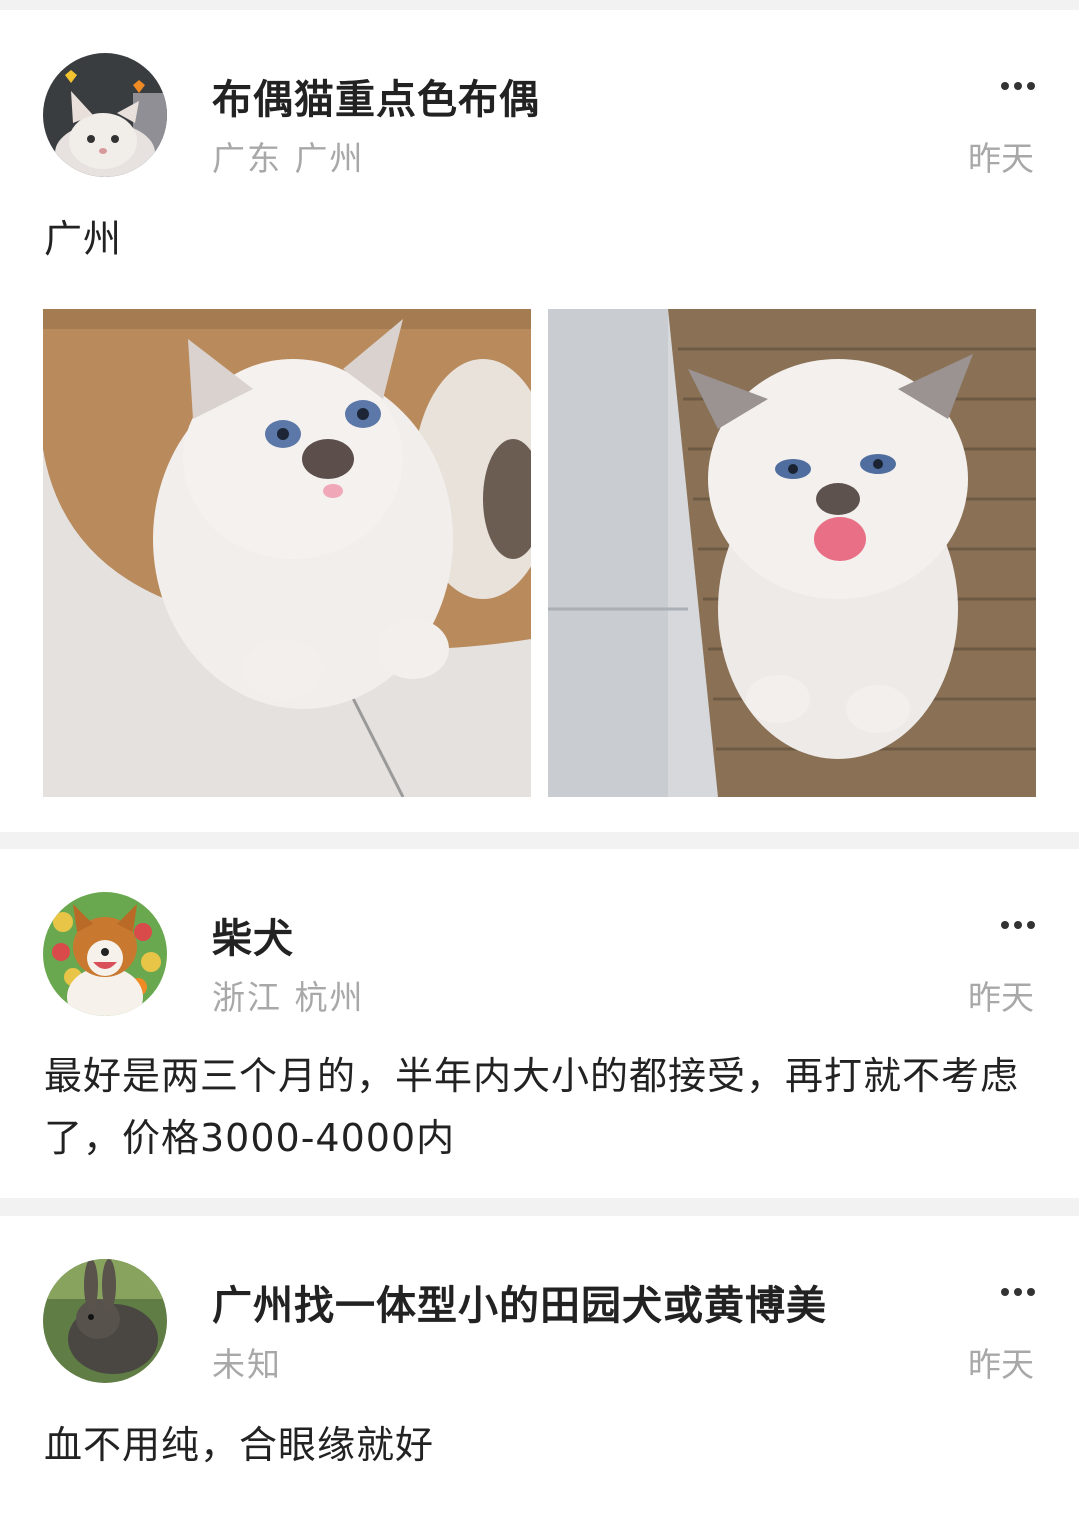 The width and height of the screenshot is (1079, 1517). Describe the element at coordinates (376, 96) in the screenshot. I see `post-author-name: 布偶猫重点色布偶` at that location.